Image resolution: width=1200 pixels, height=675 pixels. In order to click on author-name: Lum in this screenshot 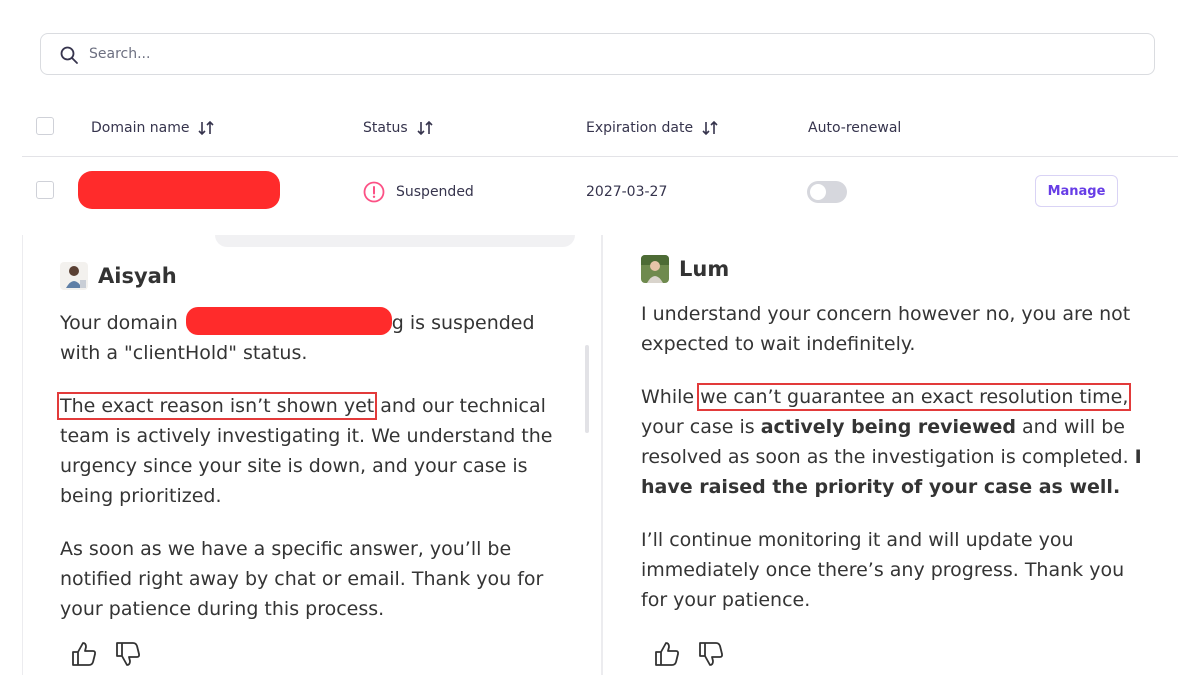, I will do `click(704, 269)`.